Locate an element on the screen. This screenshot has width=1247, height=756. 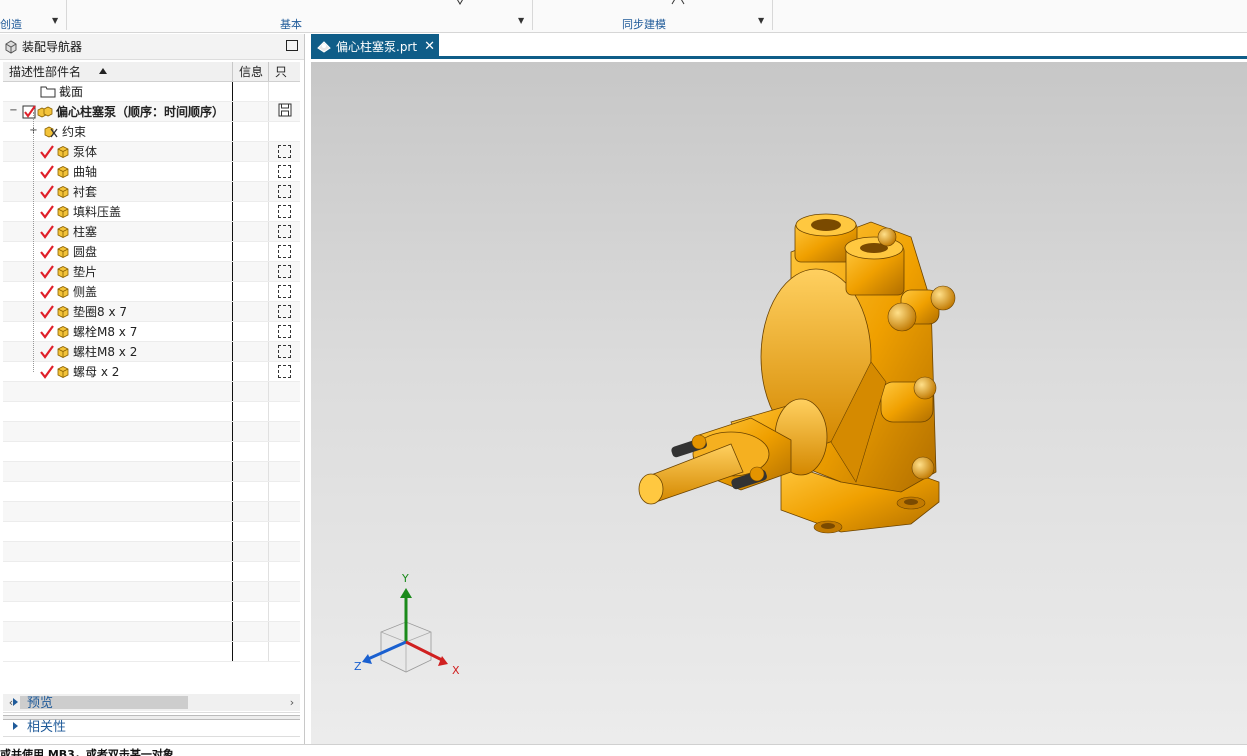
tree-row: 泵体 is located at coordinates (151, 152).